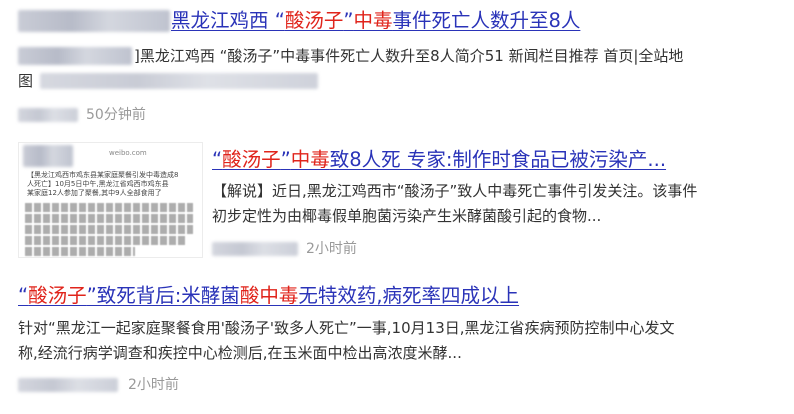 Image resolution: width=794 pixels, height=414 pixels. I want to click on thumb-caption-line: 人死亡】10月5日中午,黑龙江省鸡西市鸡东县, so click(98, 184).